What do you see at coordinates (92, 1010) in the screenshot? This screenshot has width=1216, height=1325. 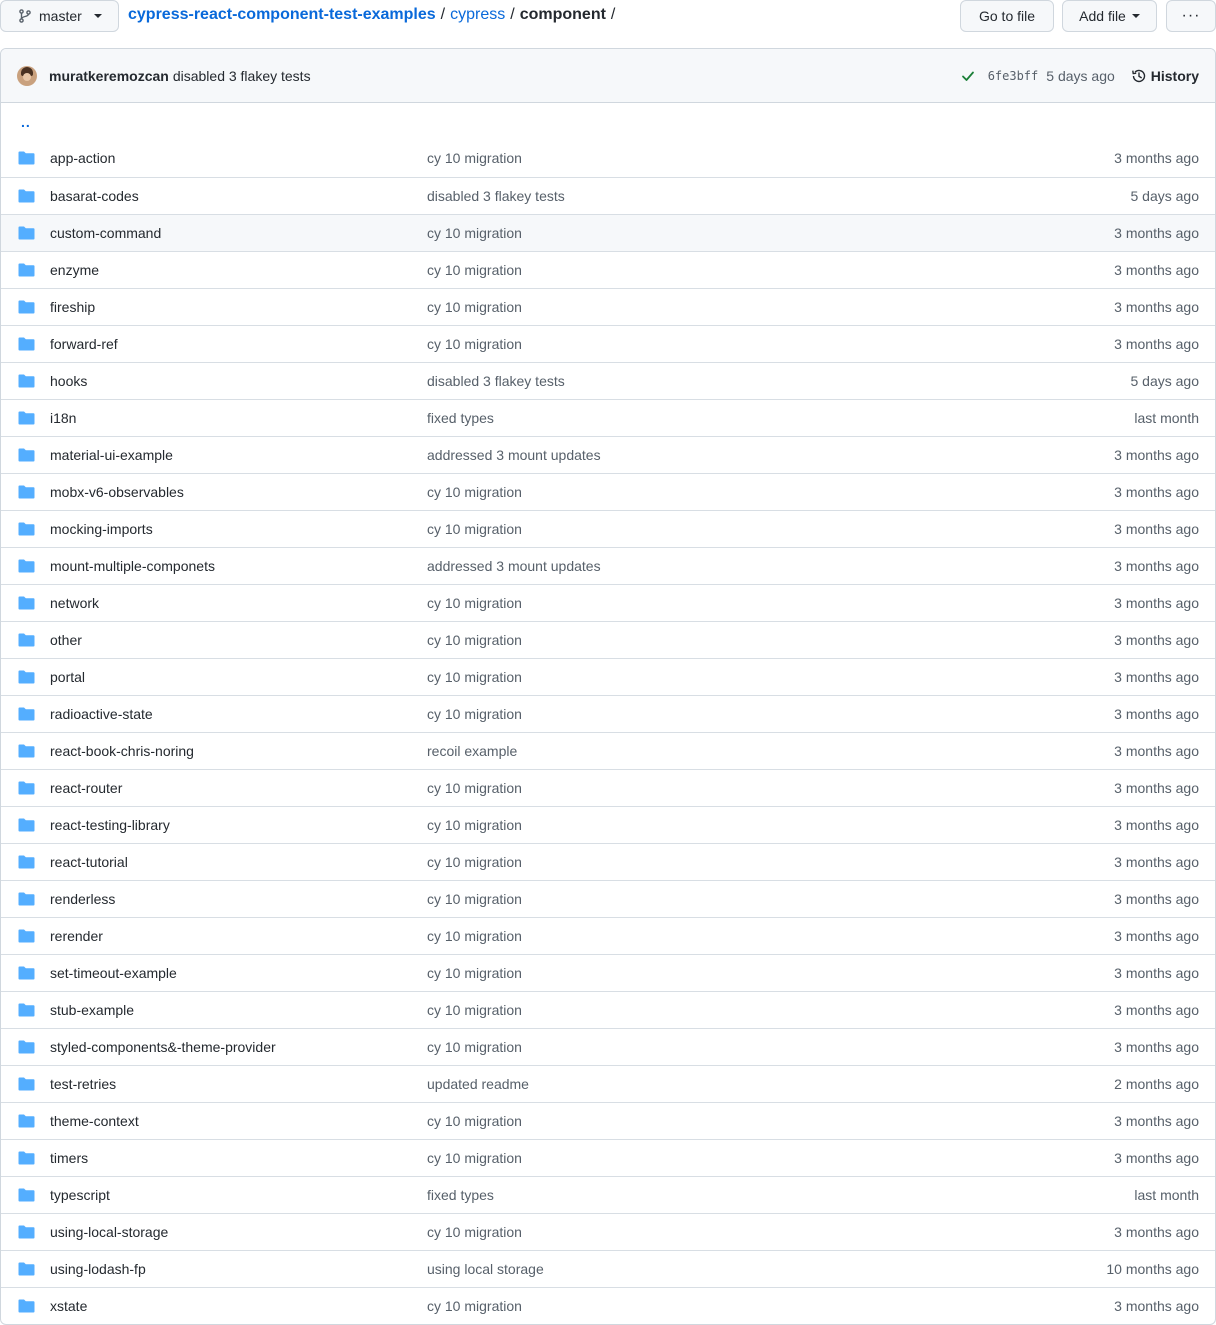 I see `file-name-link: stub-example` at bounding box center [92, 1010].